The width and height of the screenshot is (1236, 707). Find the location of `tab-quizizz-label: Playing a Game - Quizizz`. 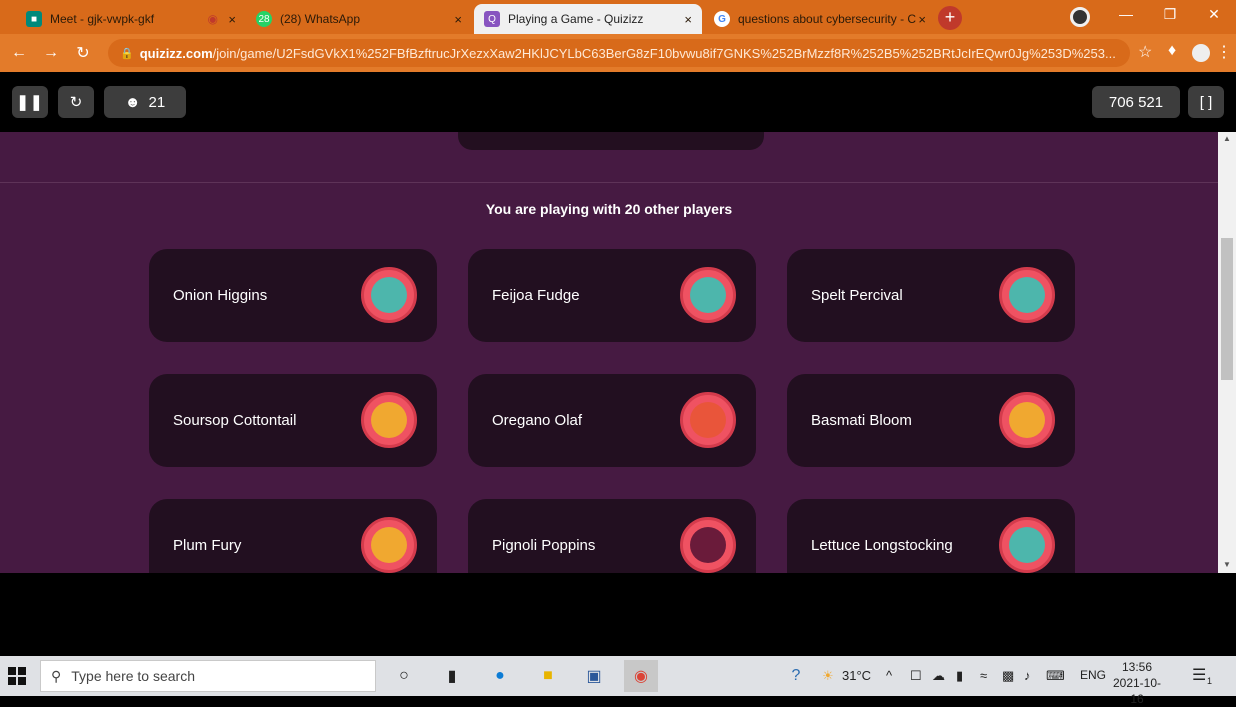

tab-quizizz-label: Playing a Game - Quizizz is located at coordinates (576, 19).